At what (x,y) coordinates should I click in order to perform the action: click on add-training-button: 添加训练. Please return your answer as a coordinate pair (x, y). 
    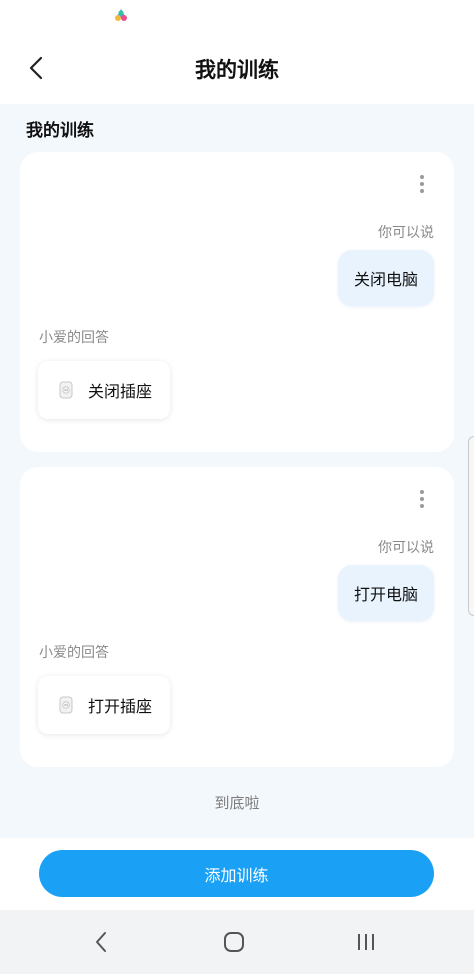
    Looking at the image, I should click on (236, 873).